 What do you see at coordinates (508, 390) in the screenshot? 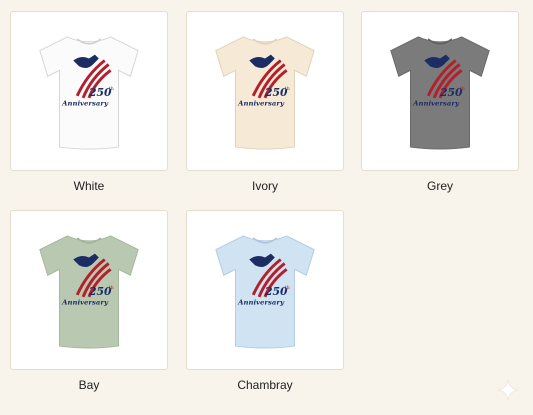
I see `sparkle-icon` at bounding box center [508, 390].